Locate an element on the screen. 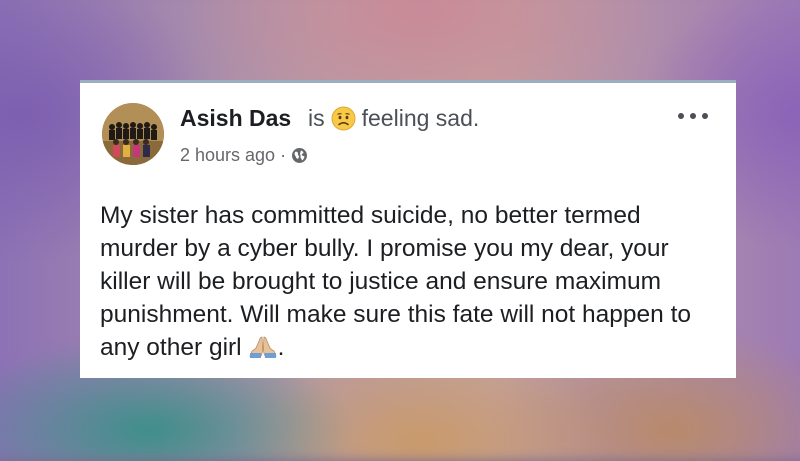 The height and width of the screenshot is (461, 800). post-body-end-punct: . is located at coordinates (281, 347).